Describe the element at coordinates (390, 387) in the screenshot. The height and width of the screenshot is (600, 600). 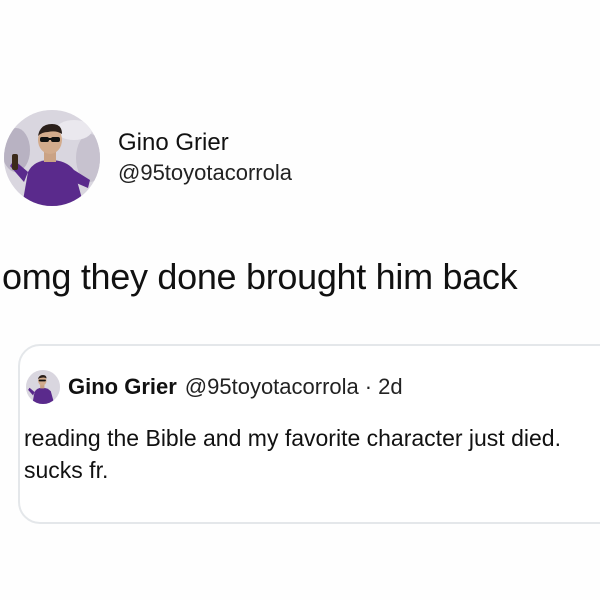
I see `quoted-tweet-timestamp: 2d` at that location.